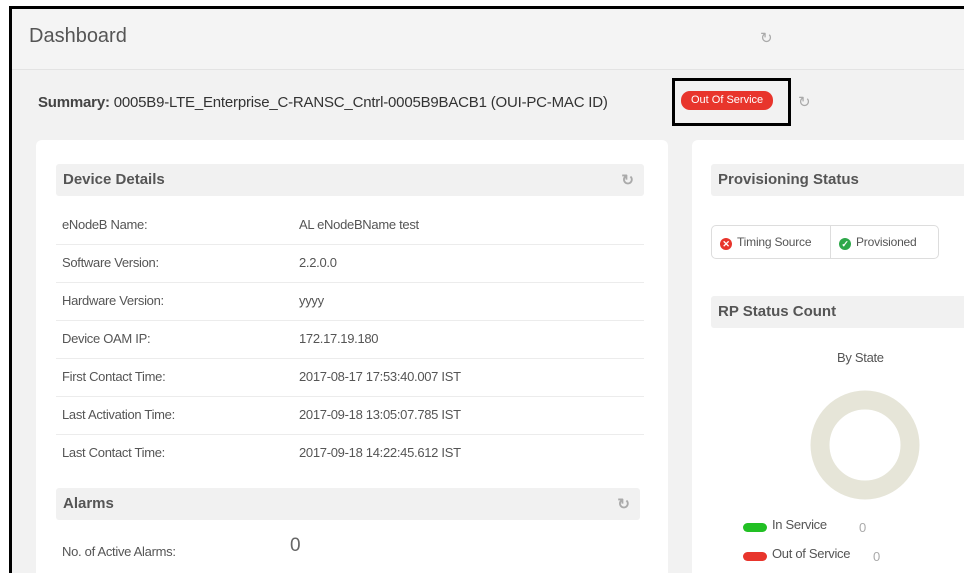  I want to click on legend-swatch-out-of-service, so click(755, 556).